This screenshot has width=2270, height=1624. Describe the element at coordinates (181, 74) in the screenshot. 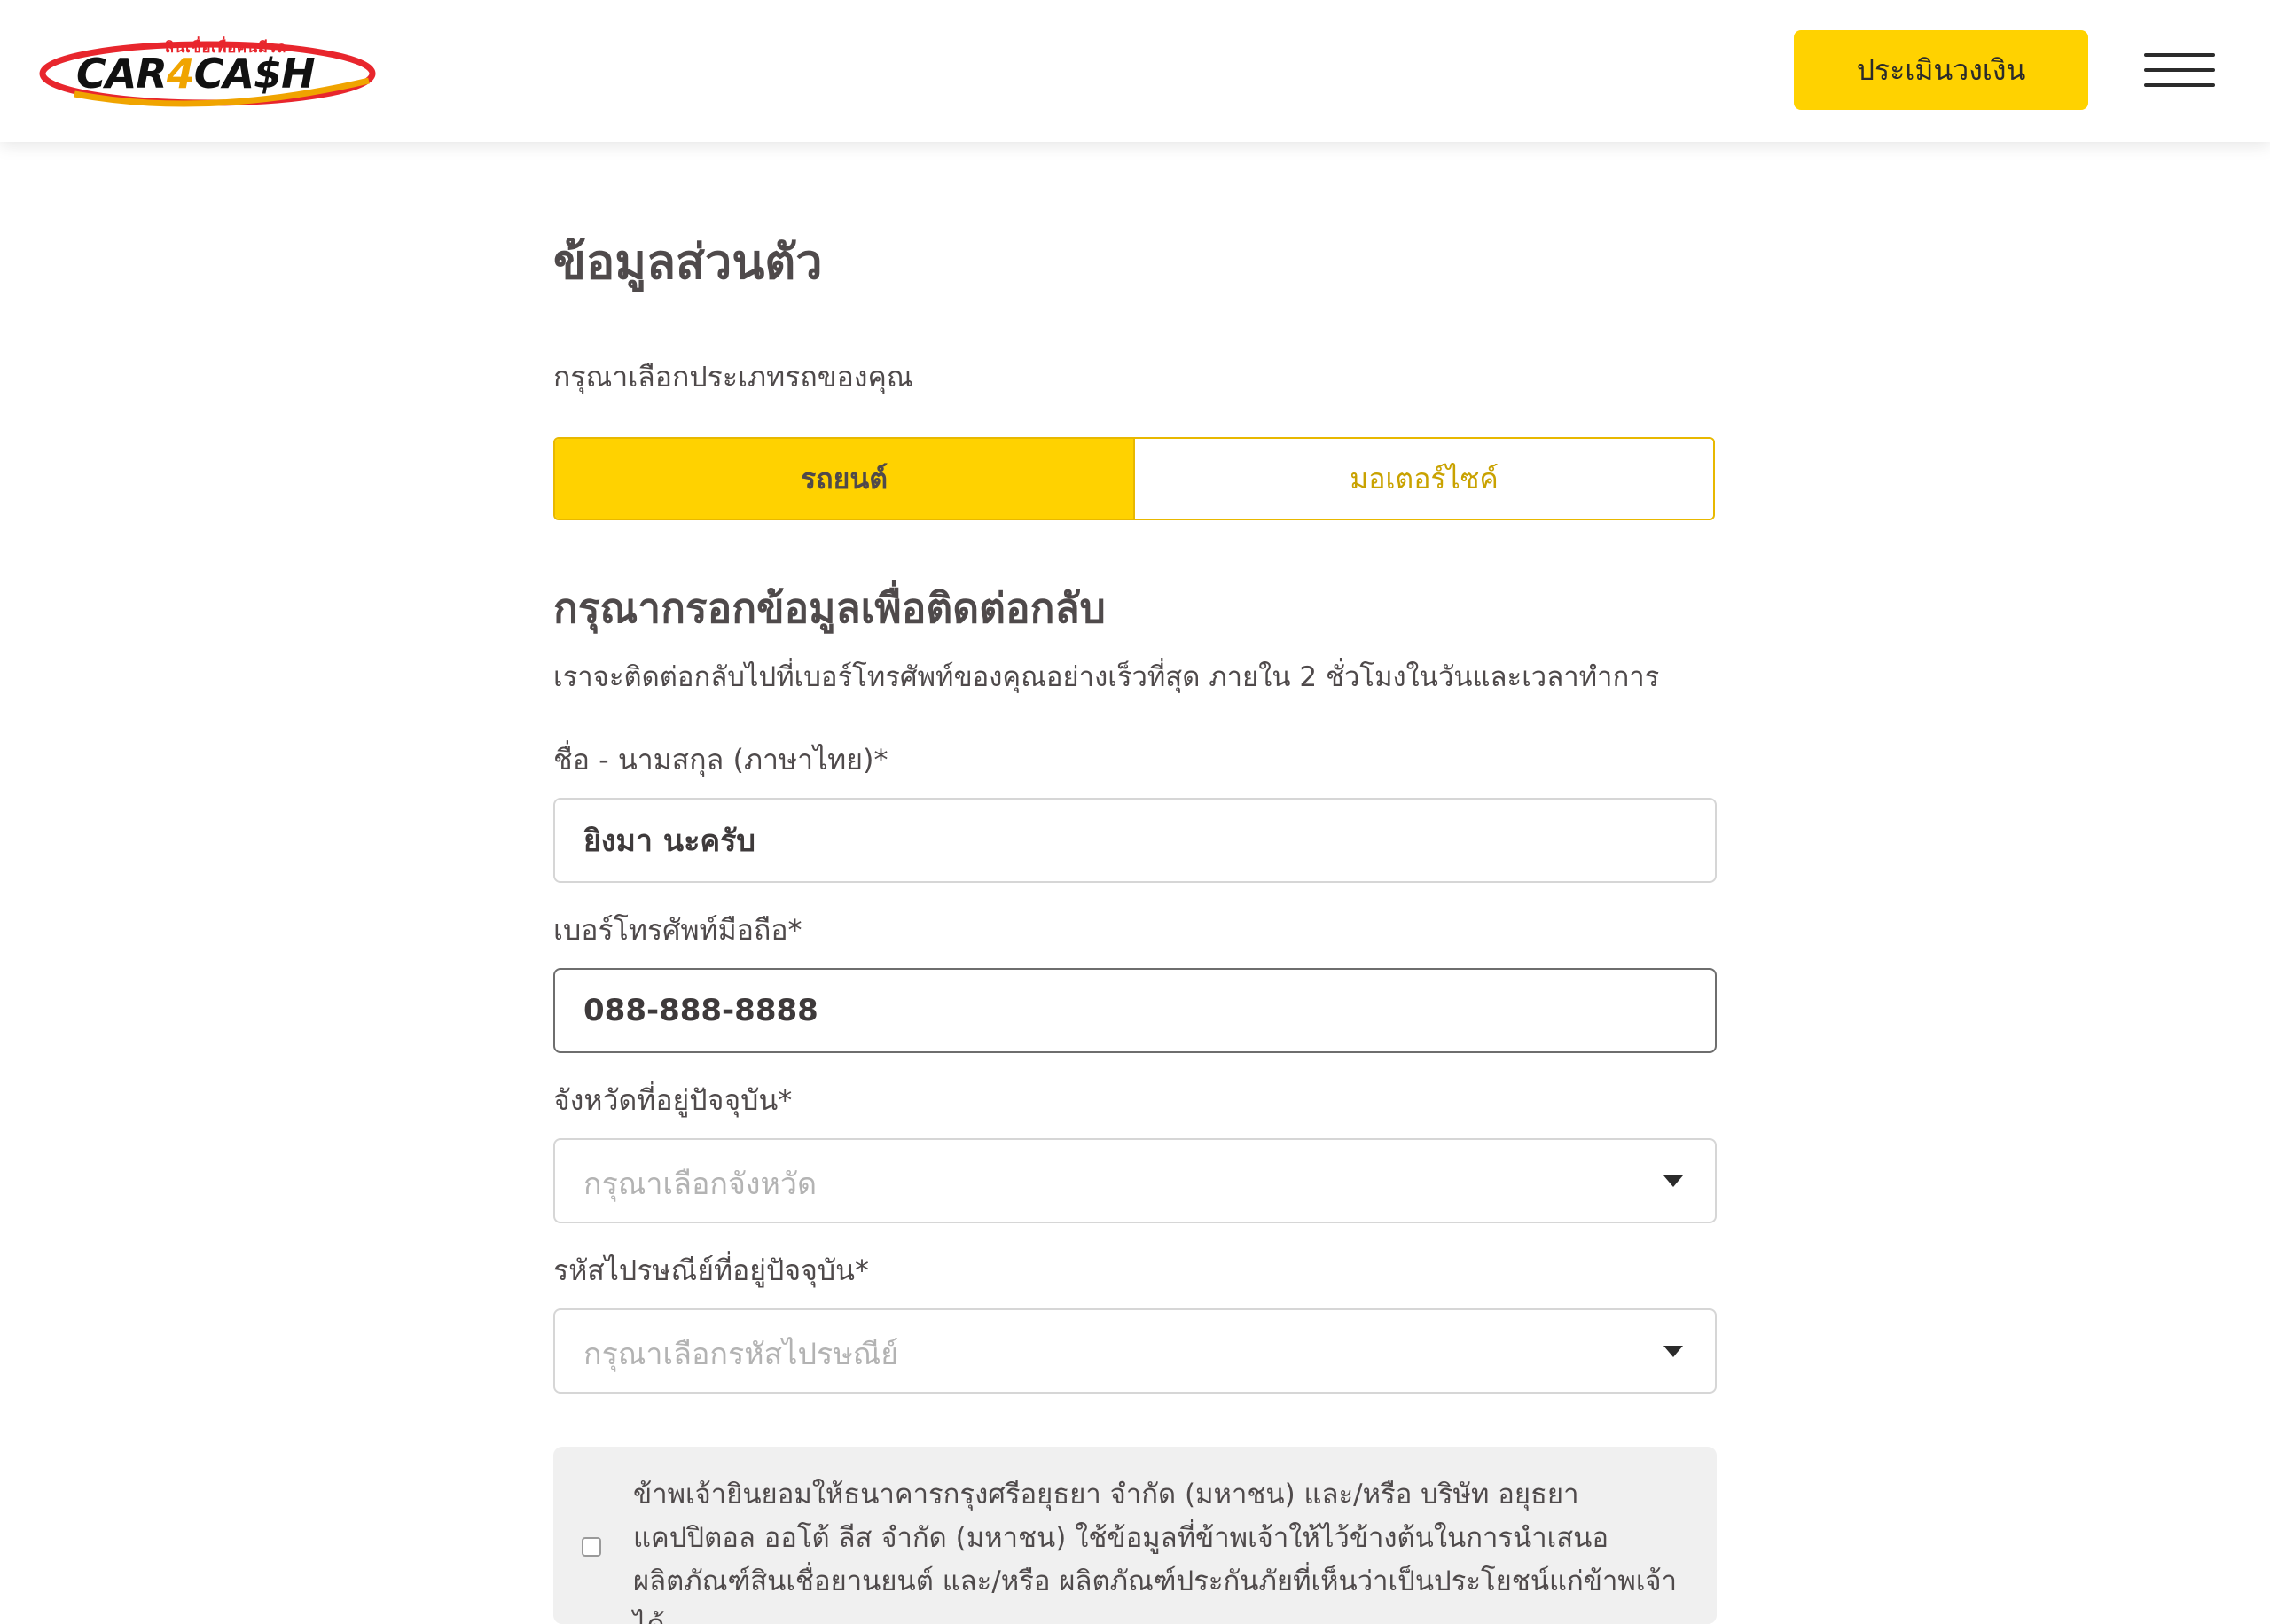

I see `logo-wordmark-four: 4` at that location.